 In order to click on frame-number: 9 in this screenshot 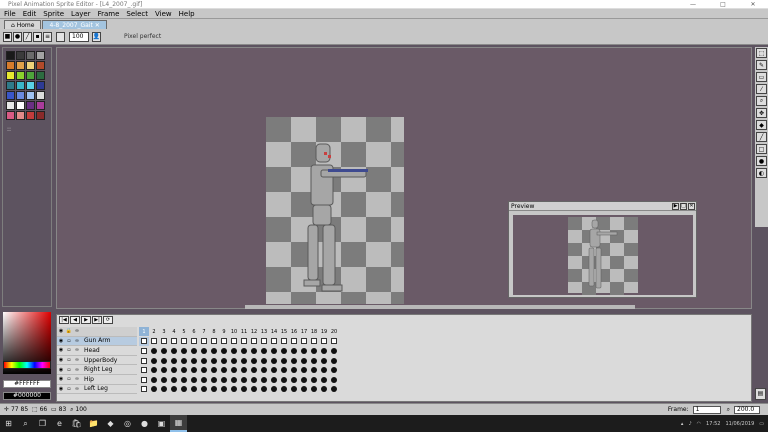, I will do `click(224, 331)`.